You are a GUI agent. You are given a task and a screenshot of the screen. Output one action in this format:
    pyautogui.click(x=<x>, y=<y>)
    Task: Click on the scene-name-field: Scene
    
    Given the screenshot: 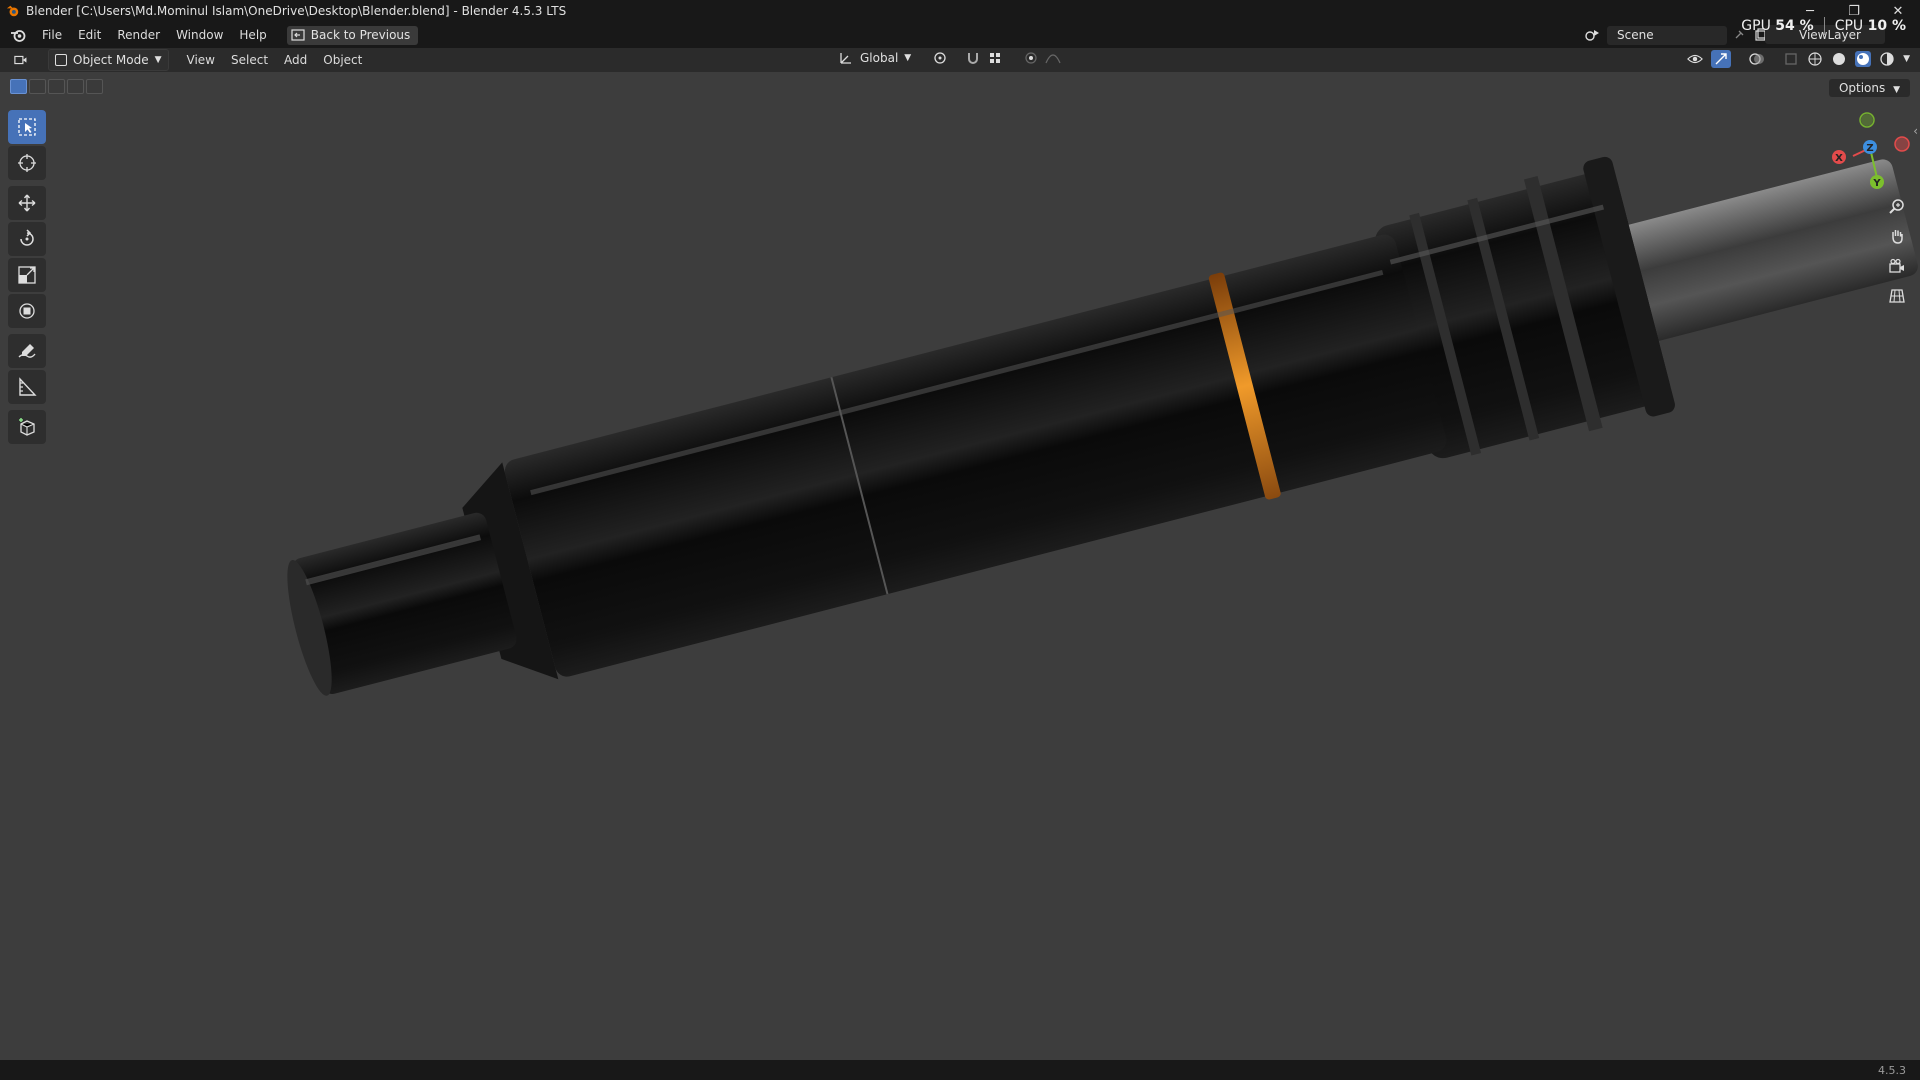 What is the action you would take?
    pyautogui.click(x=1667, y=35)
    